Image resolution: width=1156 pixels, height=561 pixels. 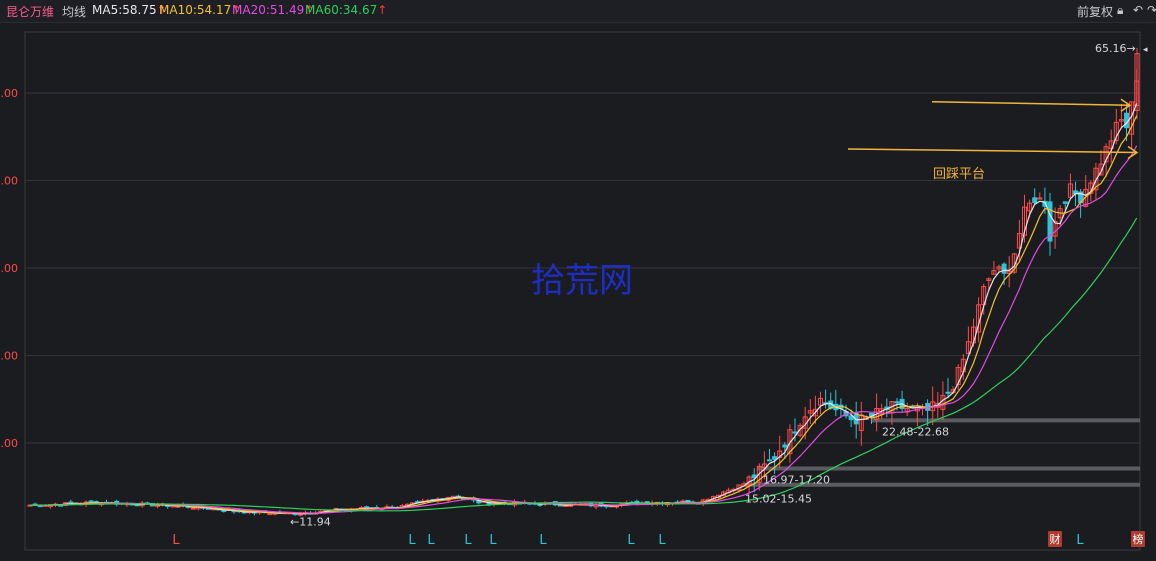 What do you see at coordinates (341, 10) in the screenshot?
I see `ma60-value: MA60:34.67` at bounding box center [341, 10].